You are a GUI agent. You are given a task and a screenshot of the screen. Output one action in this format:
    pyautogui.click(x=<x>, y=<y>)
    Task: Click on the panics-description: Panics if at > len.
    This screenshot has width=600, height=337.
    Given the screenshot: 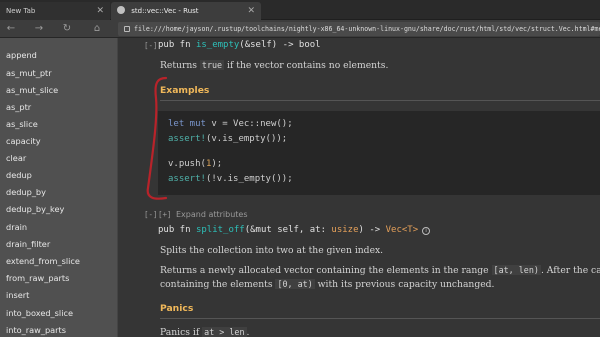 What is the action you would take?
    pyautogui.click(x=204, y=332)
    